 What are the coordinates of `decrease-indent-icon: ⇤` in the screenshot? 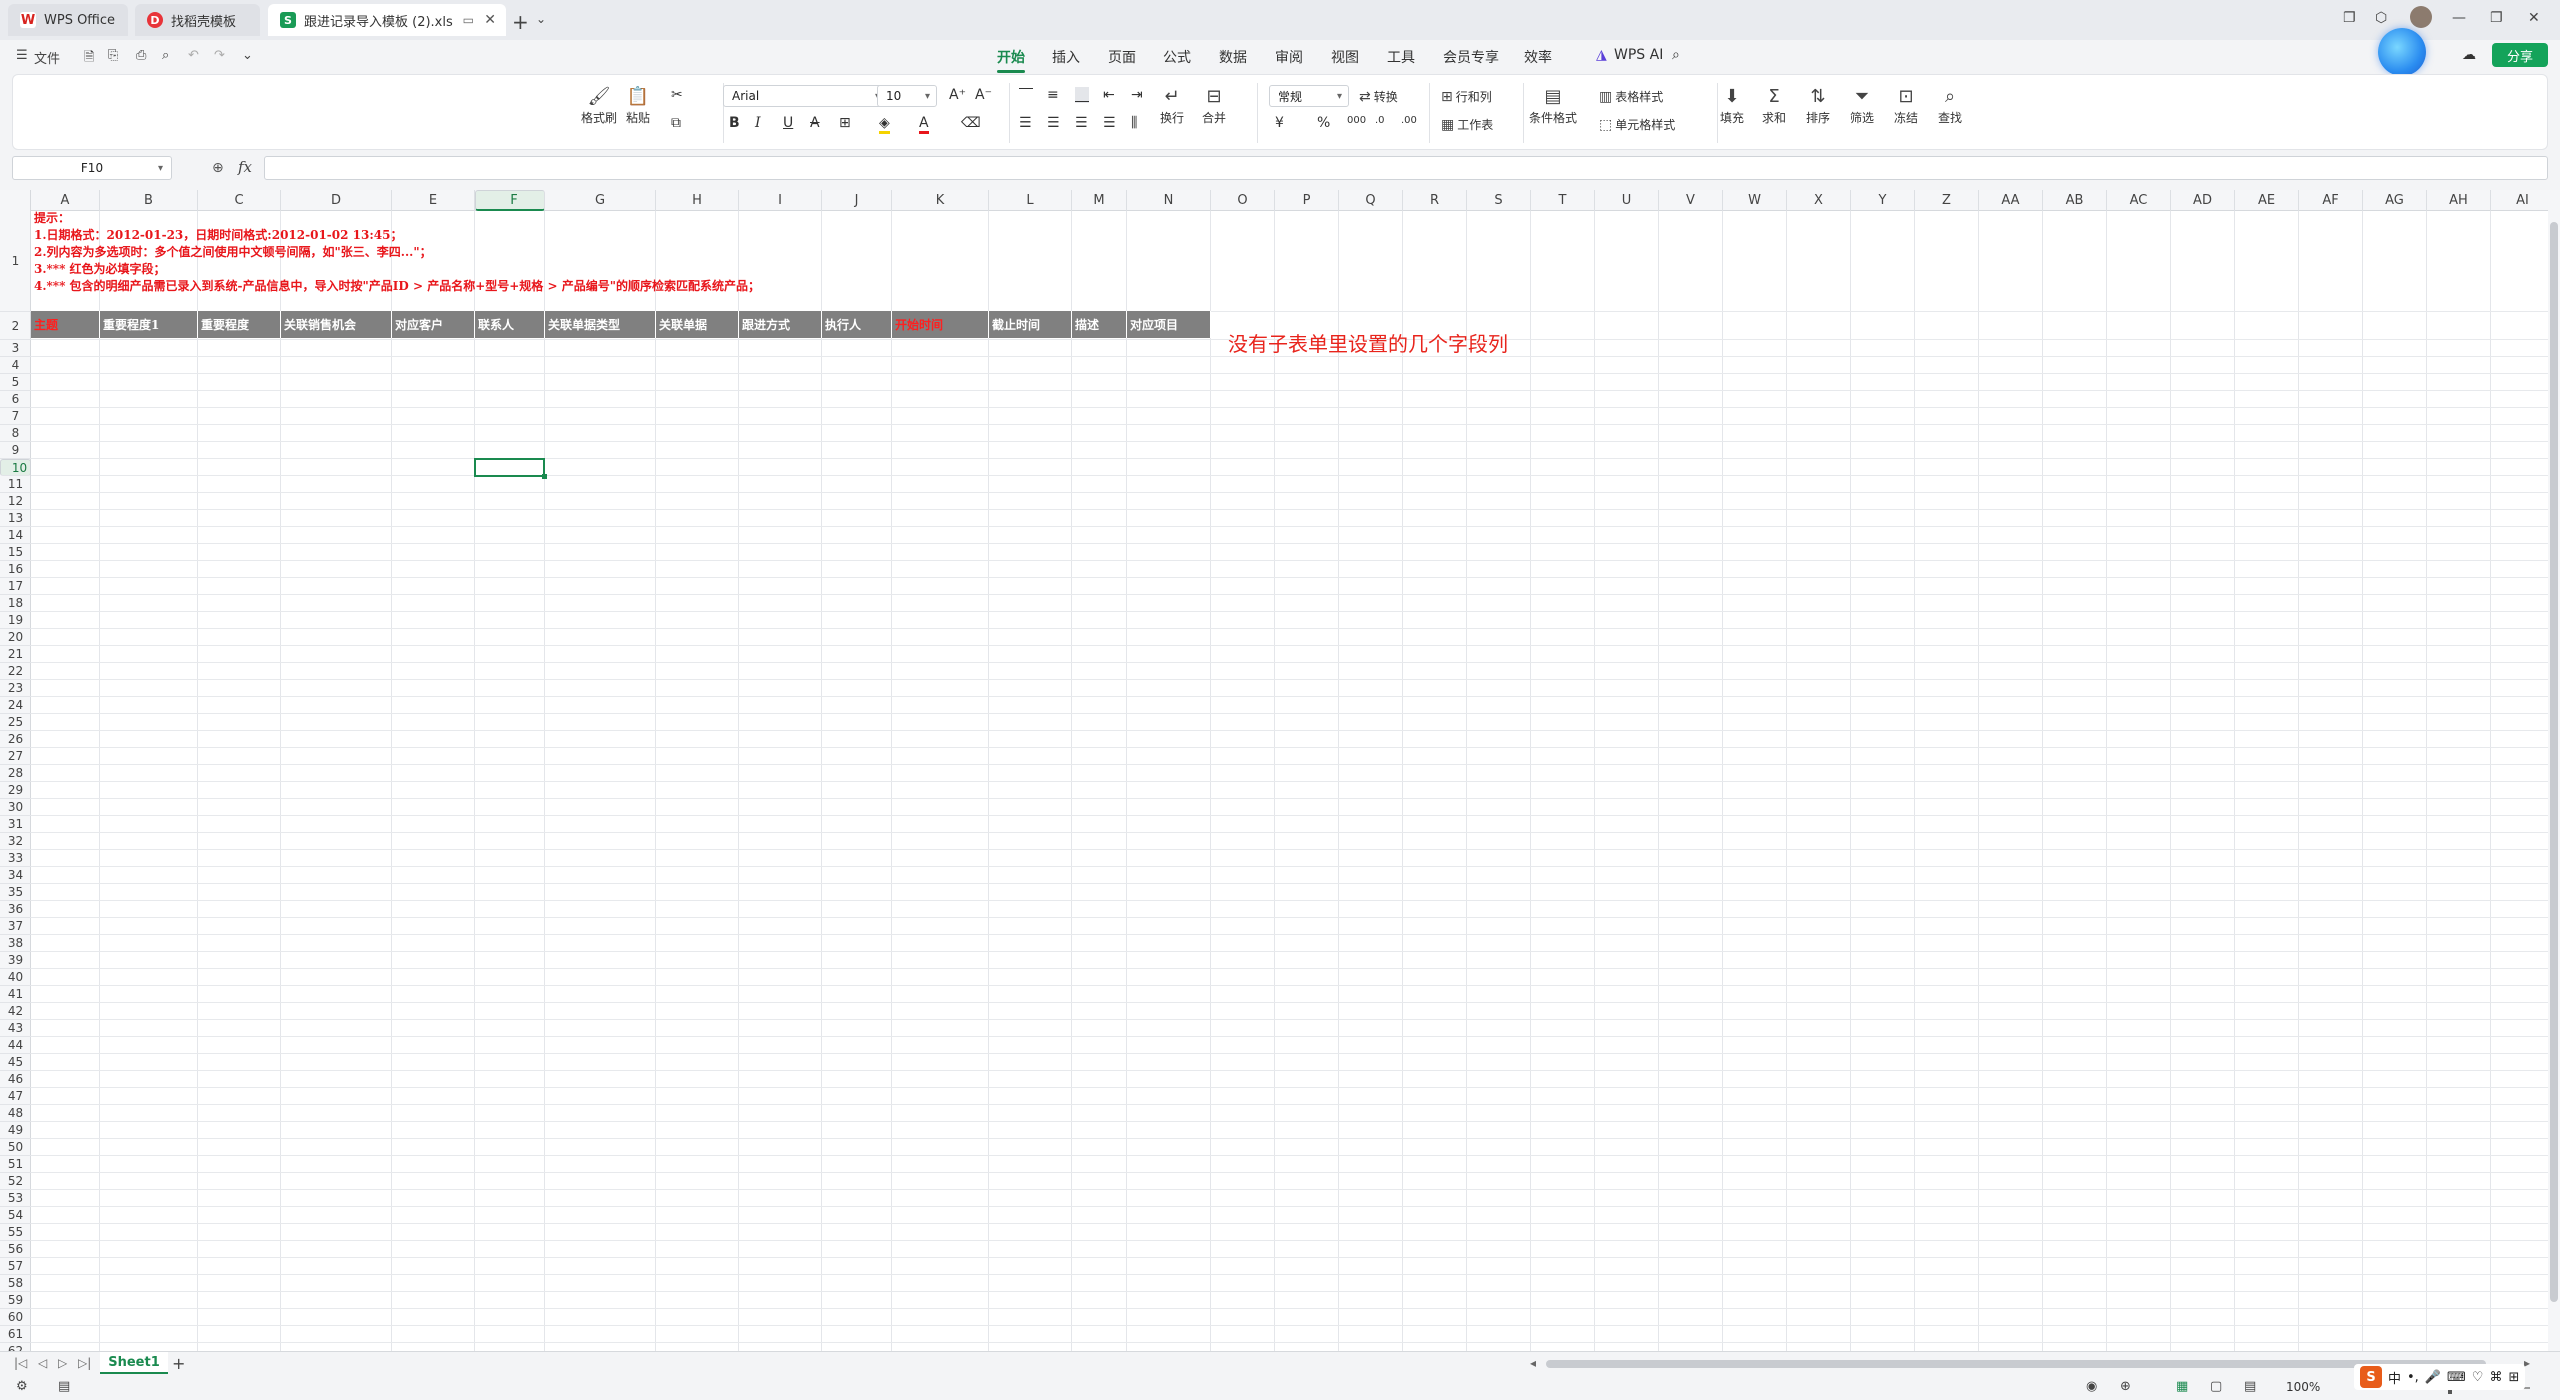 It's located at (1109, 95).